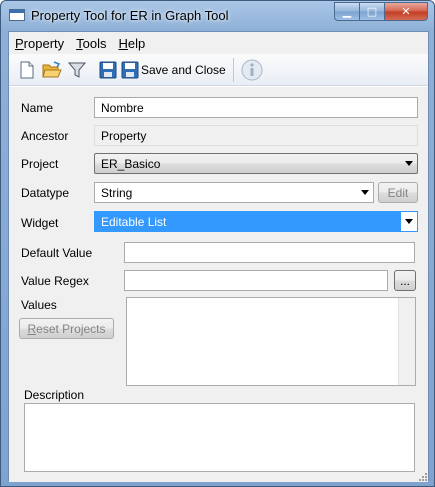 The height and width of the screenshot is (487, 435). I want to click on widget-dropdown-button, so click(409, 221).